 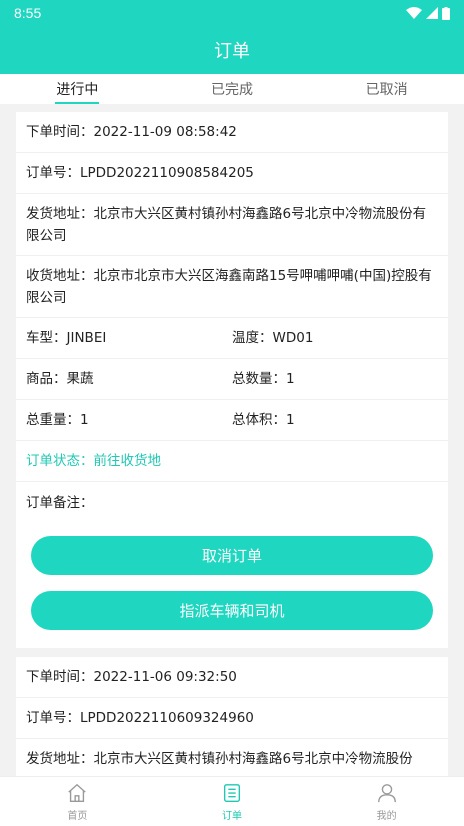 I want to click on home-icon, so click(x=77, y=792).